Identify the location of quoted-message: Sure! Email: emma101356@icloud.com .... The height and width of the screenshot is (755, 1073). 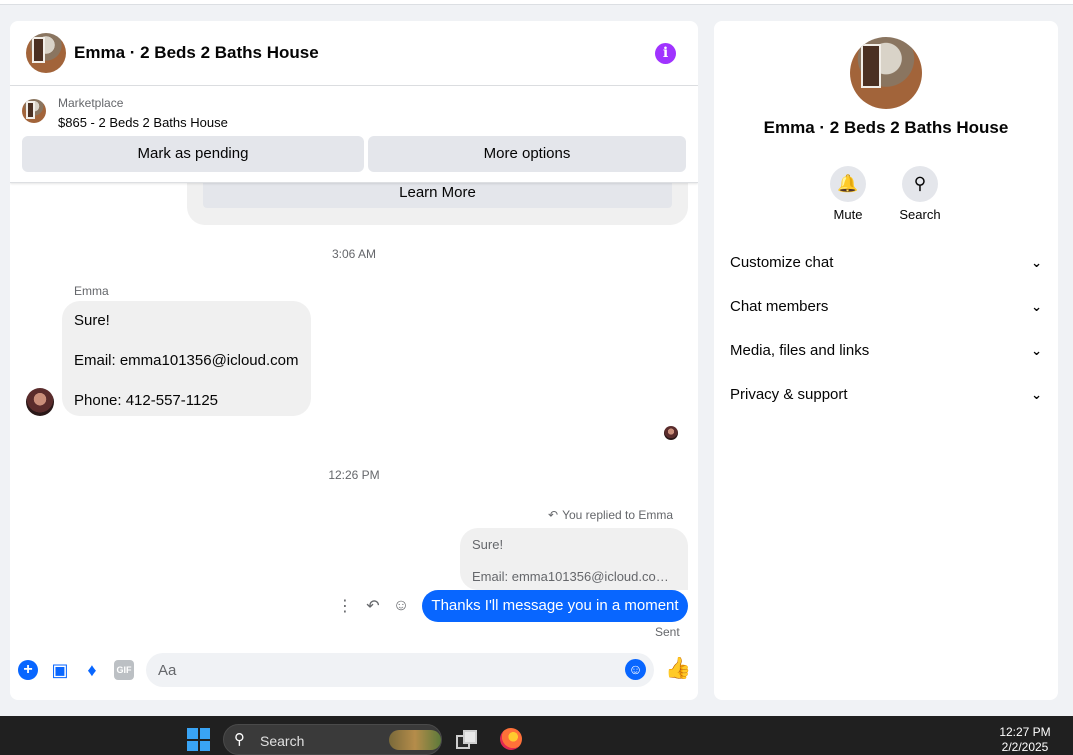
(574, 559).